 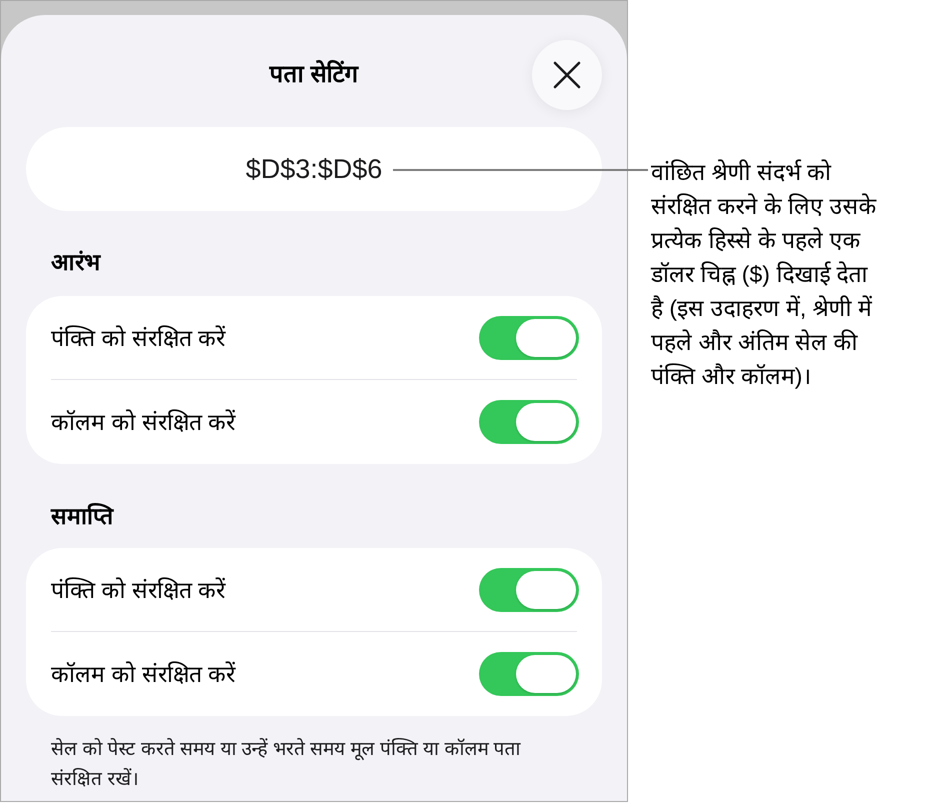 I want to click on sheet-title: पता सेटिंग, so click(x=314, y=75).